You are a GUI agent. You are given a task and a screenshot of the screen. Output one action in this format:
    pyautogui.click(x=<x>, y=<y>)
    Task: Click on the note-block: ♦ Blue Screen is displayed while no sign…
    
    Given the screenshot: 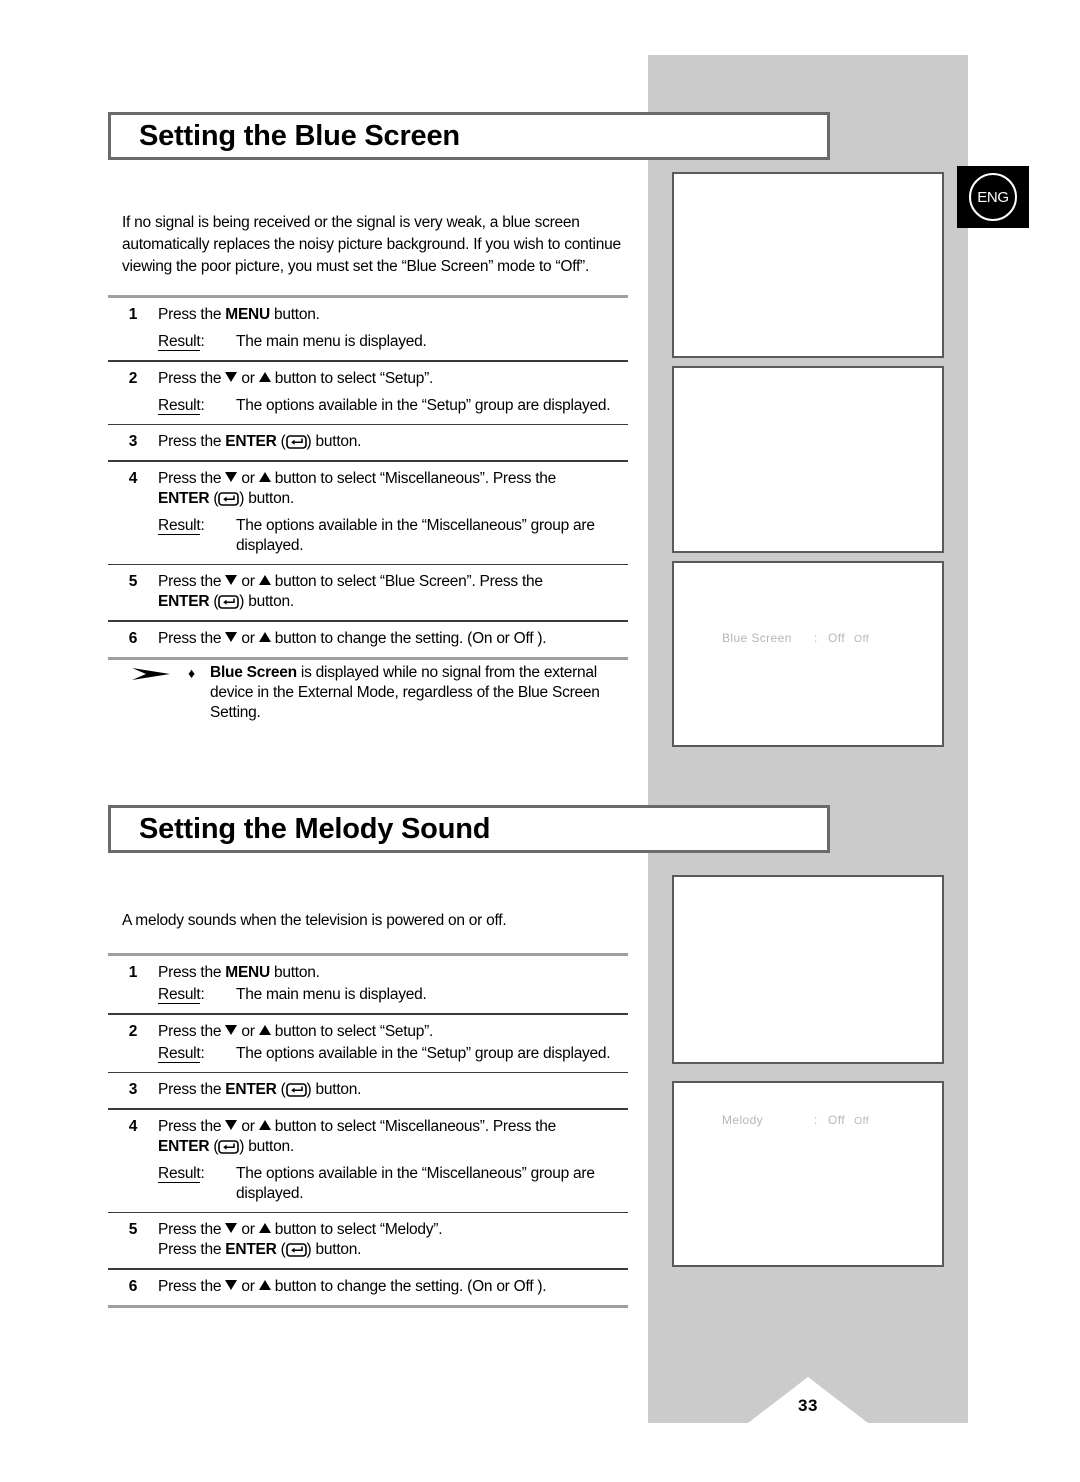 What is the action you would take?
    pyautogui.click(x=385, y=693)
    